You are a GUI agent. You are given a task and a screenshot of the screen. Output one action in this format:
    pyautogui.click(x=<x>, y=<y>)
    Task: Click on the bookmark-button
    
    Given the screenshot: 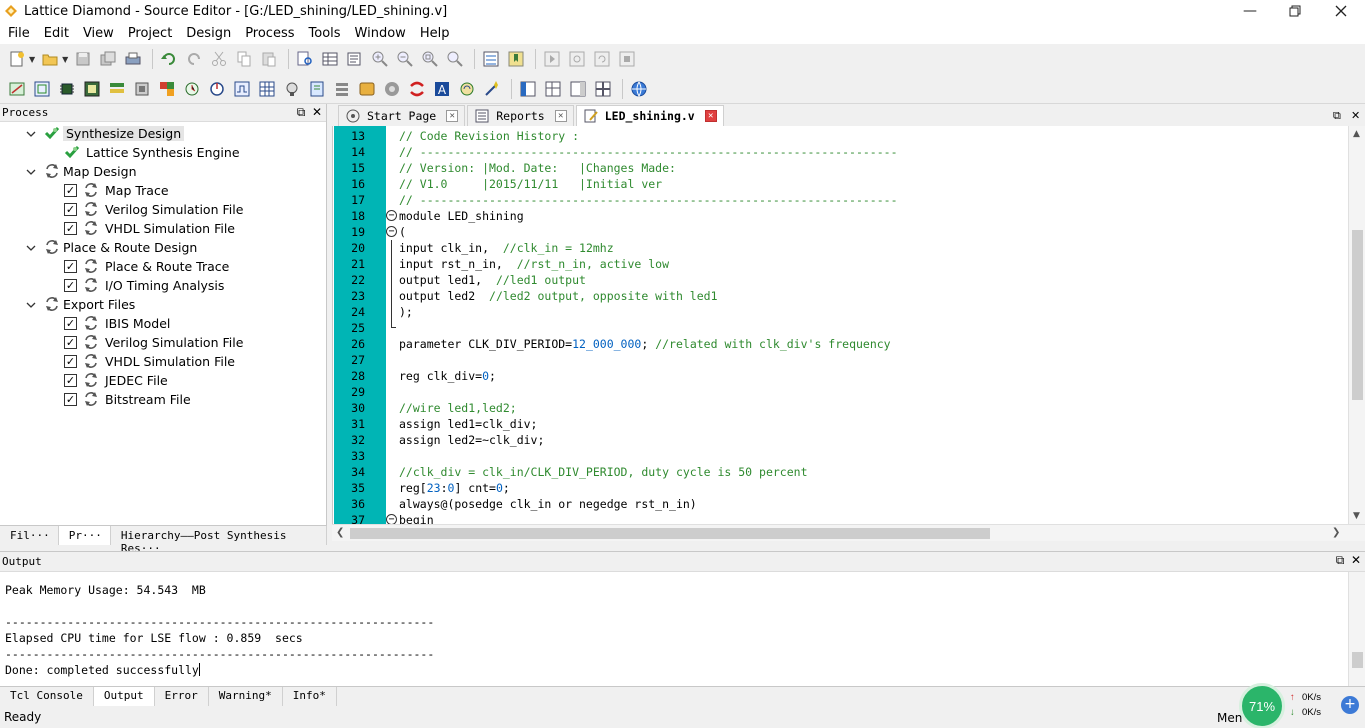 What is the action you would take?
    pyautogui.click(x=516, y=59)
    